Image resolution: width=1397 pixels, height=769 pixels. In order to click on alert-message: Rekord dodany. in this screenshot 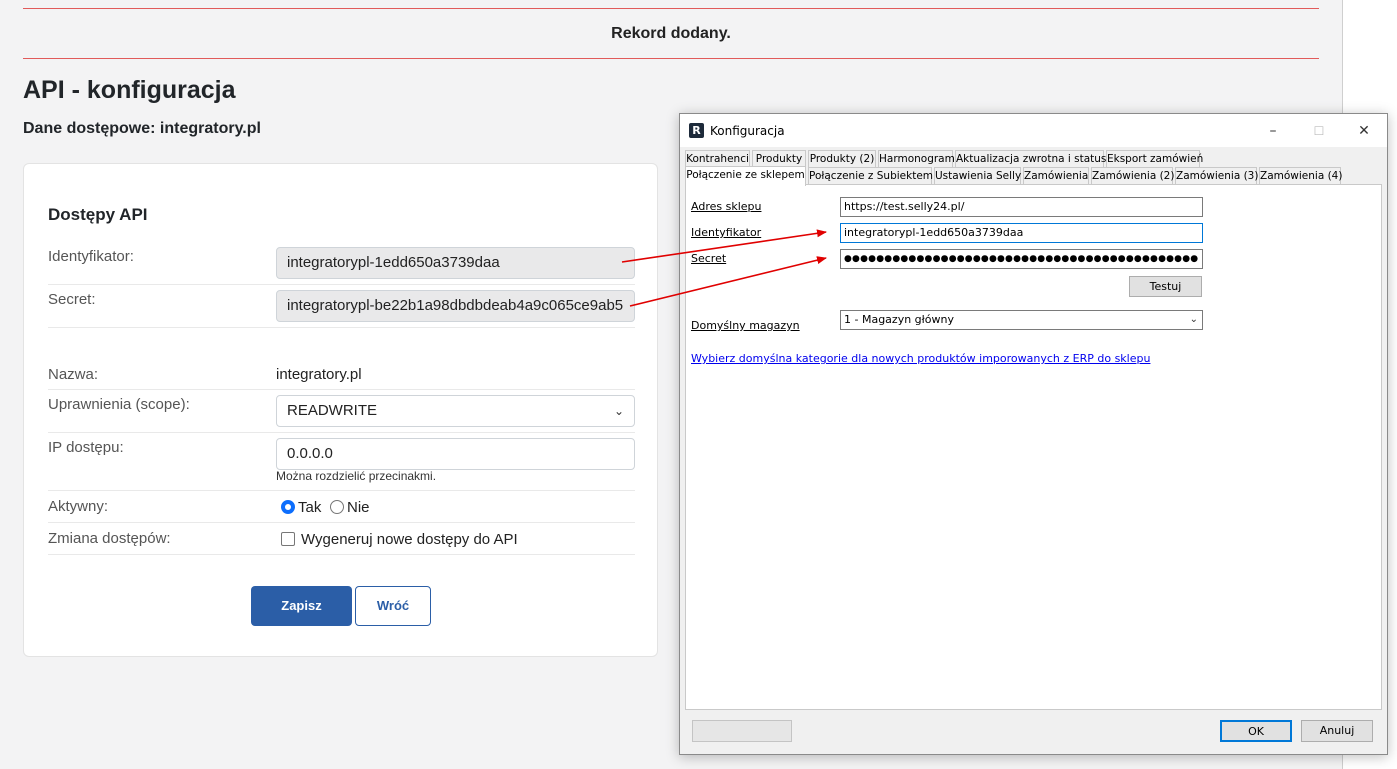, I will do `click(671, 33)`.